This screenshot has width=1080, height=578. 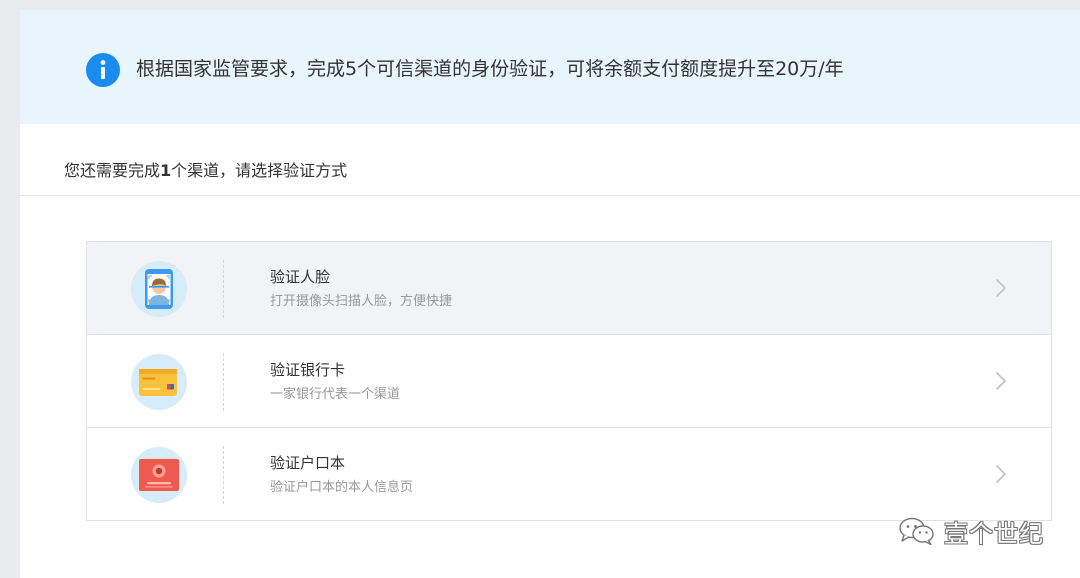 What do you see at coordinates (166, 170) in the screenshot?
I see `requirement-count: 1` at bounding box center [166, 170].